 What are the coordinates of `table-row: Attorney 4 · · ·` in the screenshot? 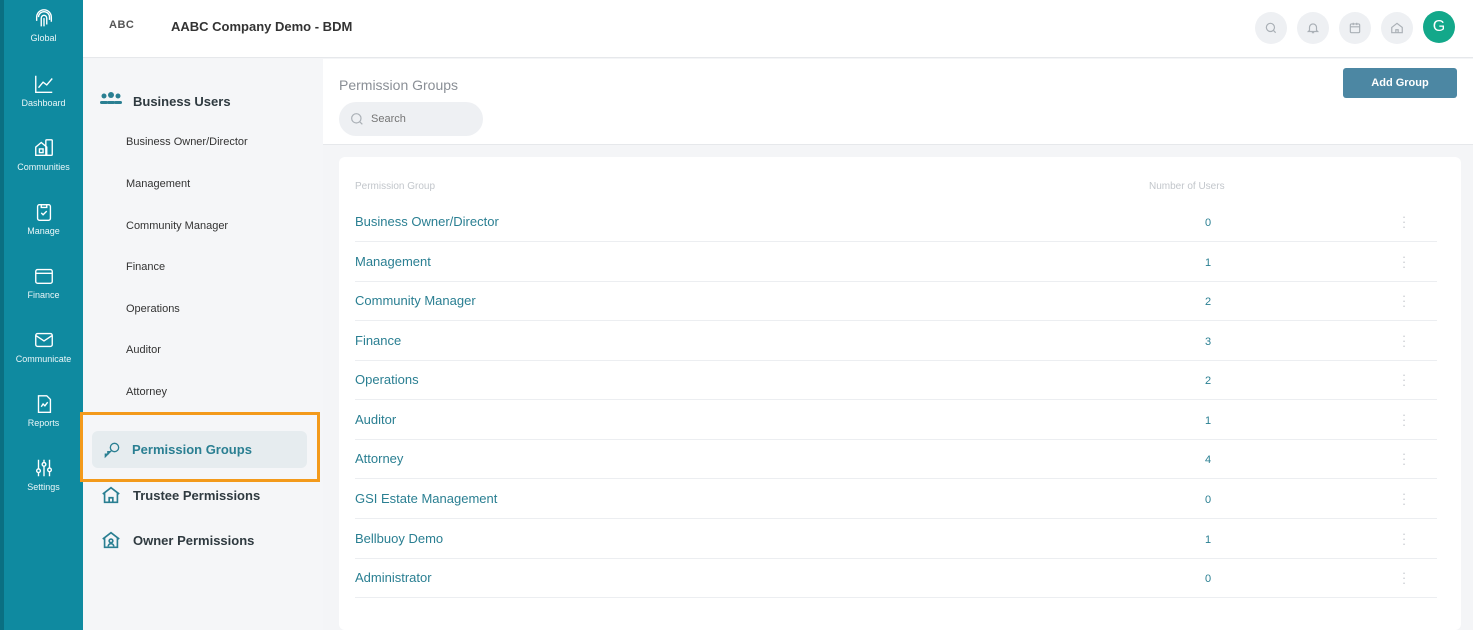 It's located at (896, 459).